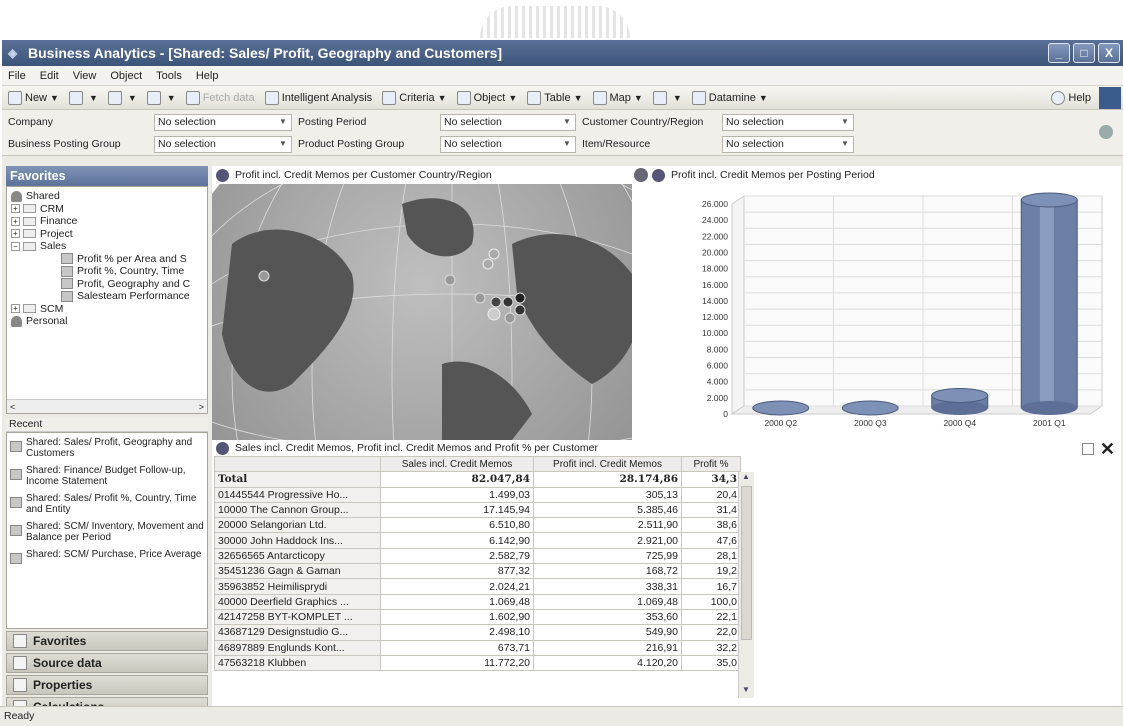  What do you see at coordinates (711, 464) in the screenshot?
I see `column-header-profit-pct: Profit %` at bounding box center [711, 464].